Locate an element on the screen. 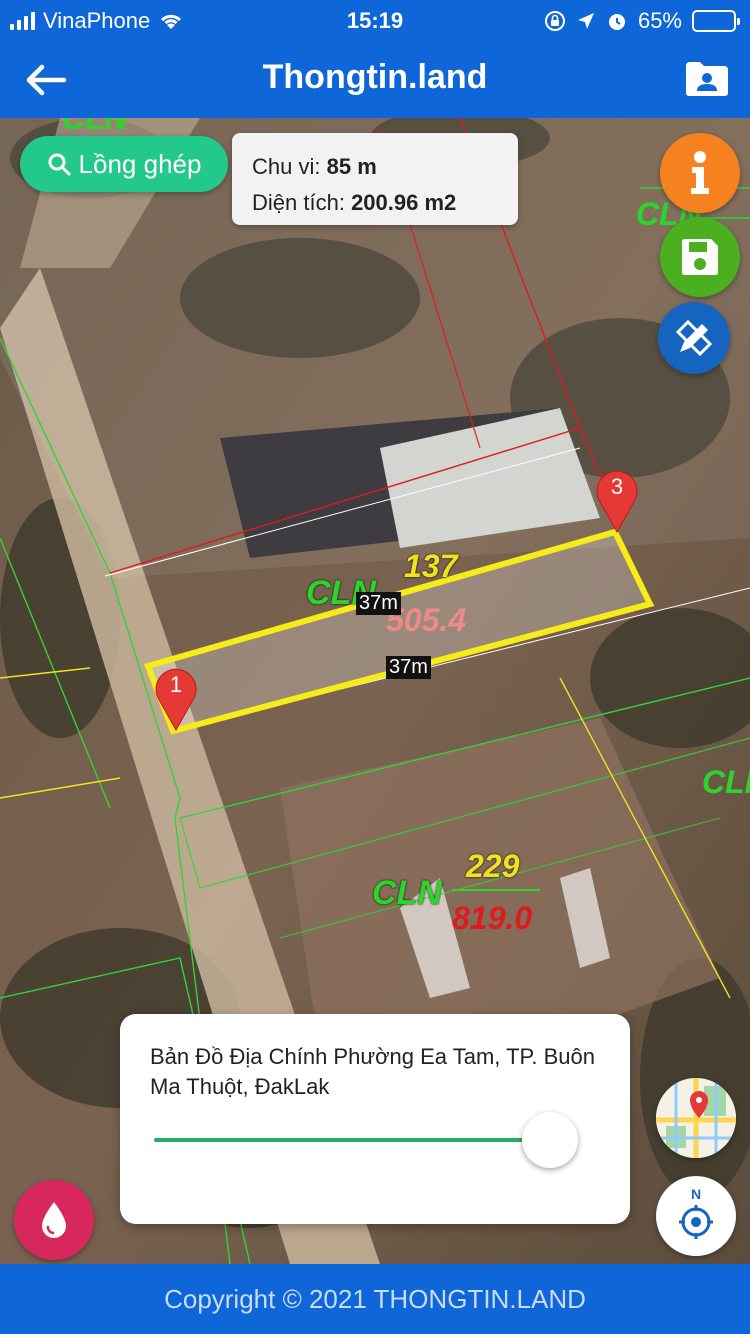 The image size is (750, 1334). area-row: Diện tích: 200.96 m2 is located at coordinates (375, 203).